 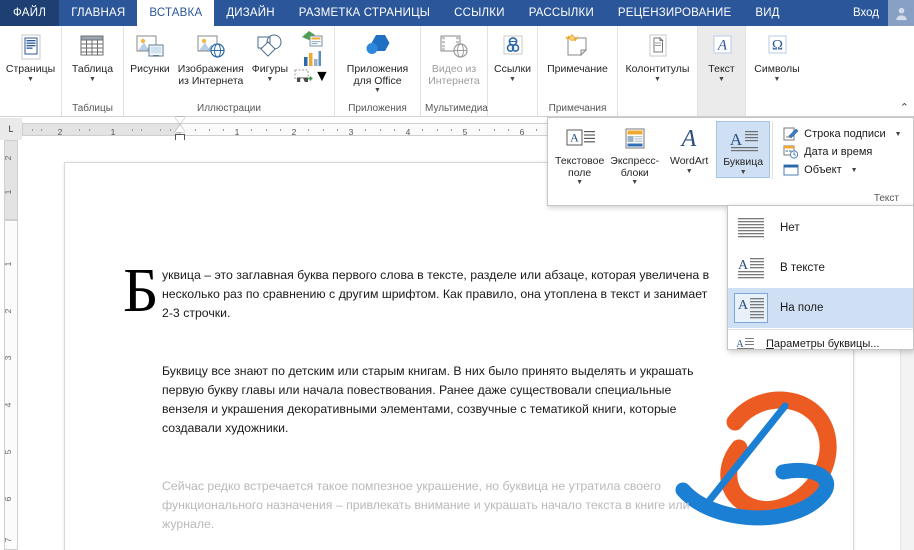 I want to click on tab-view: ВИД, so click(x=767, y=13).